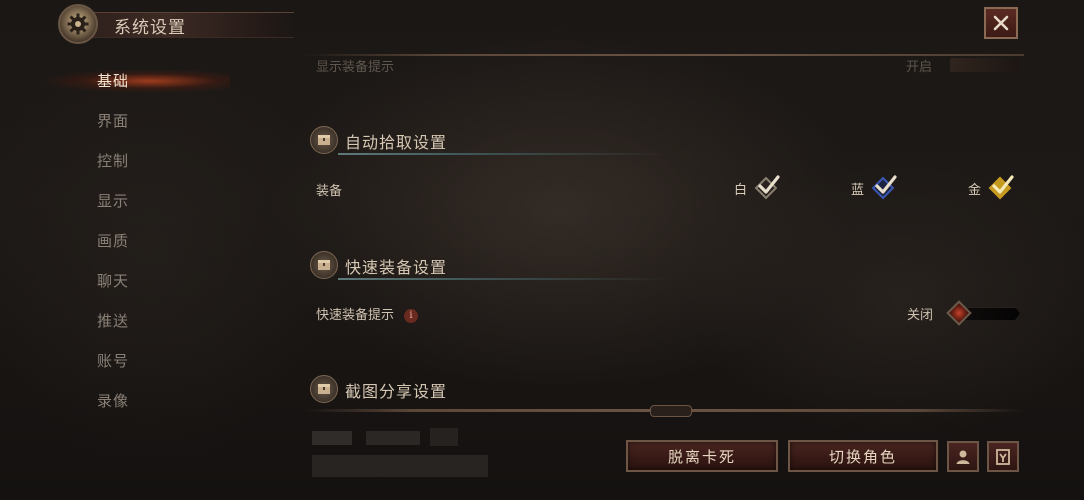  I want to click on sidebar-item-chat: 聊天, so click(115, 280).